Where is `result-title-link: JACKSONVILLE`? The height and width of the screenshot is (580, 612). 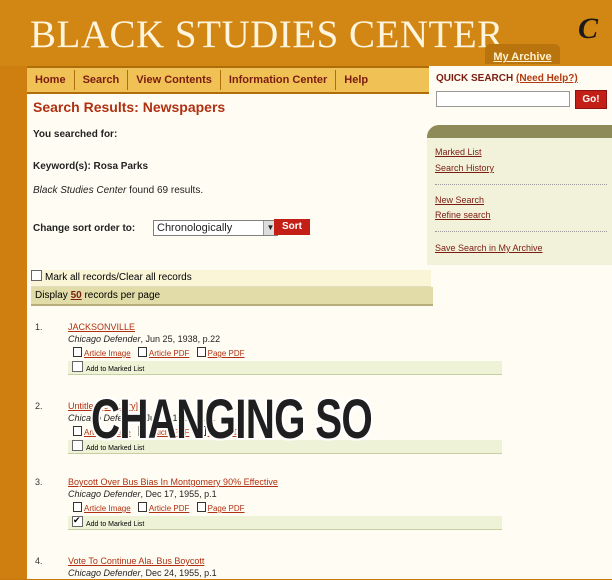 result-title-link: JACKSONVILLE is located at coordinates (101, 327).